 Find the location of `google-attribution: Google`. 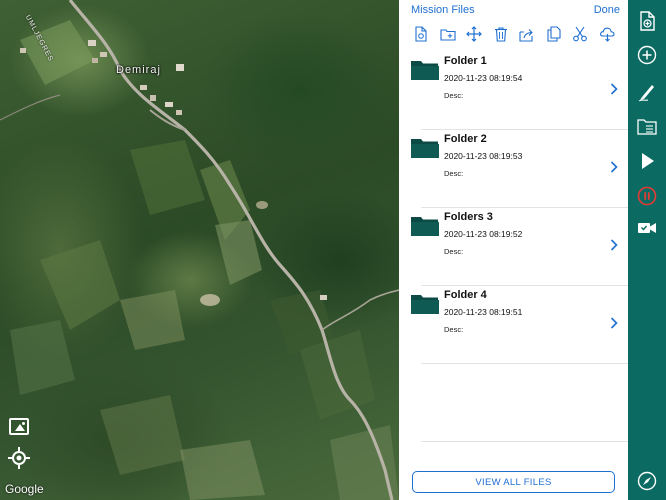

google-attribution: Google is located at coordinates (24, 489).